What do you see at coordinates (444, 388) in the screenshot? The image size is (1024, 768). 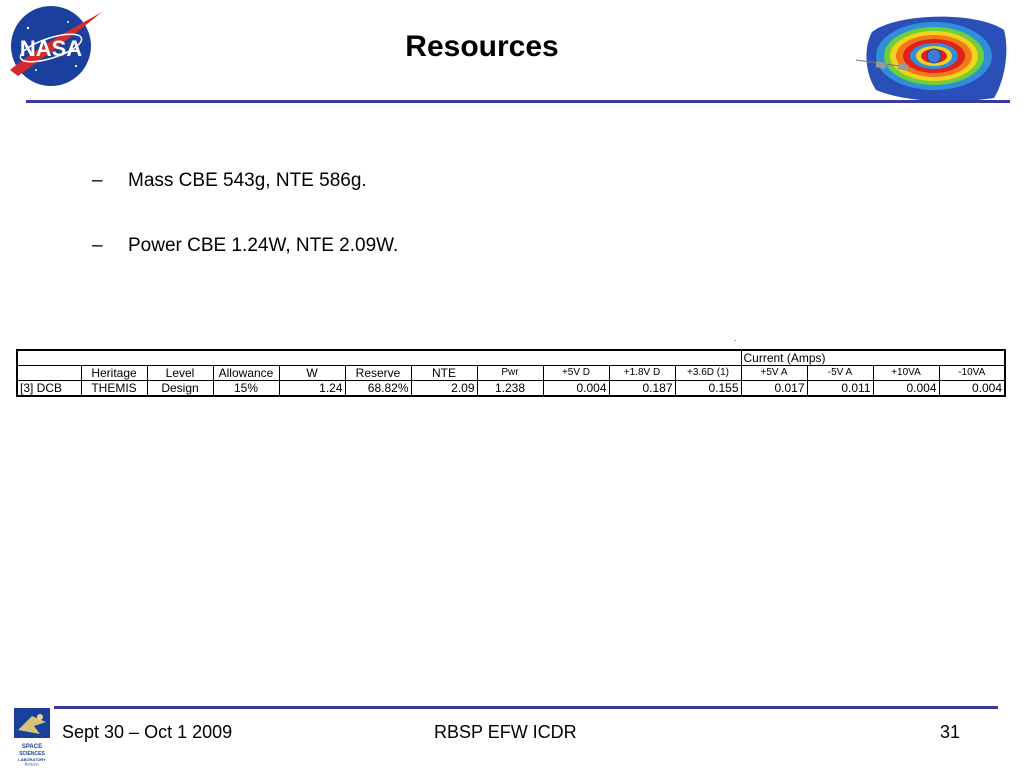 I see `table-cell: 2.09` at bounding box center [444, 388].